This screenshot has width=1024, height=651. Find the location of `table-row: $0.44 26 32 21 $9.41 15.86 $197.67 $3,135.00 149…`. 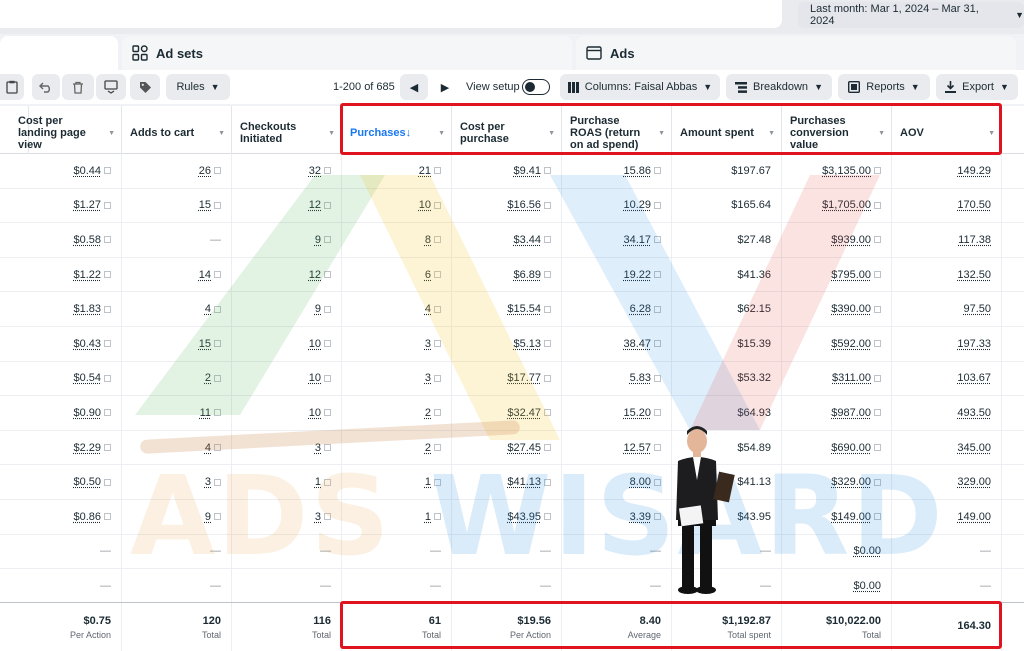

table-row: $0.44 26 32 21 $9.41 15.86 $197.67 $3,135.00 149… is located at coordinates (512, 171).